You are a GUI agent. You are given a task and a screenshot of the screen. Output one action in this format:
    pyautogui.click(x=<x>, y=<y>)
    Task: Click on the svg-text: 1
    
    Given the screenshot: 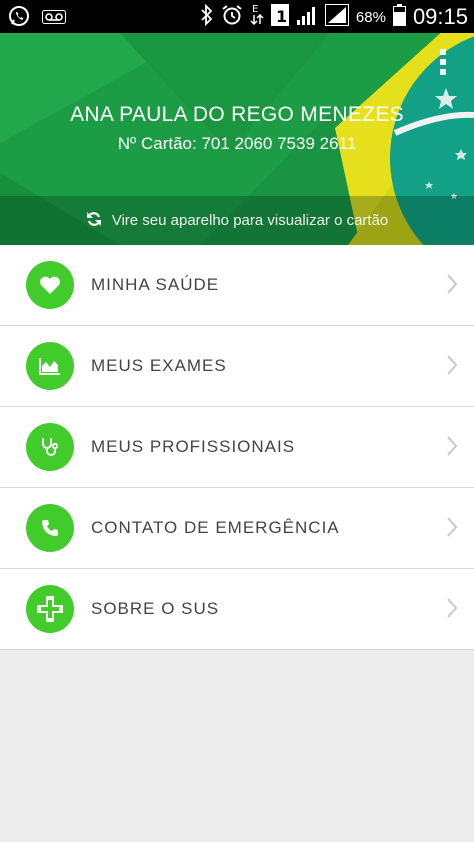 What is the action you would take?
    pyautogui.click(x=281, y=16)
    